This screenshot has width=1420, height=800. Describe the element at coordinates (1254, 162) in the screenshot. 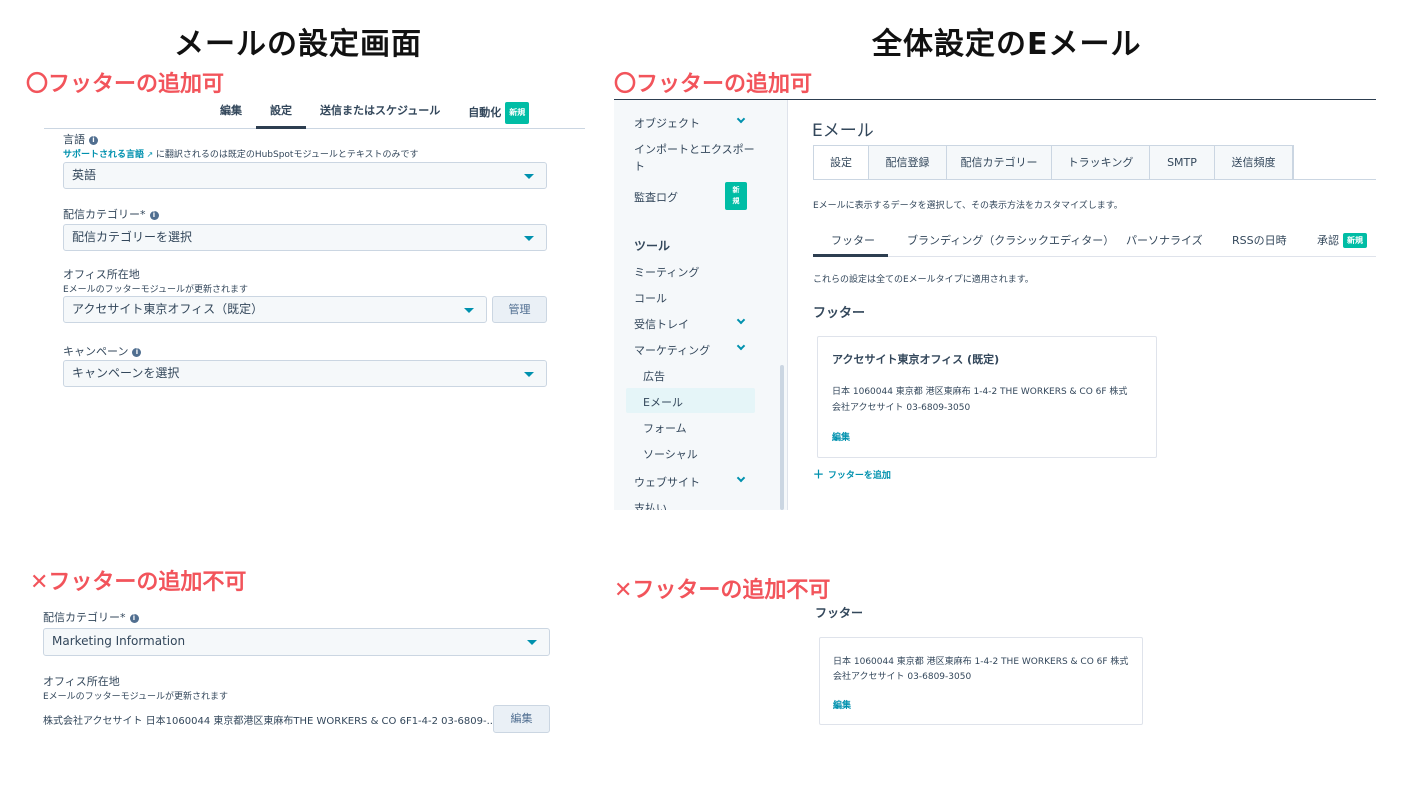

I see `tab-send-frequency: 送信頻度` at that location.